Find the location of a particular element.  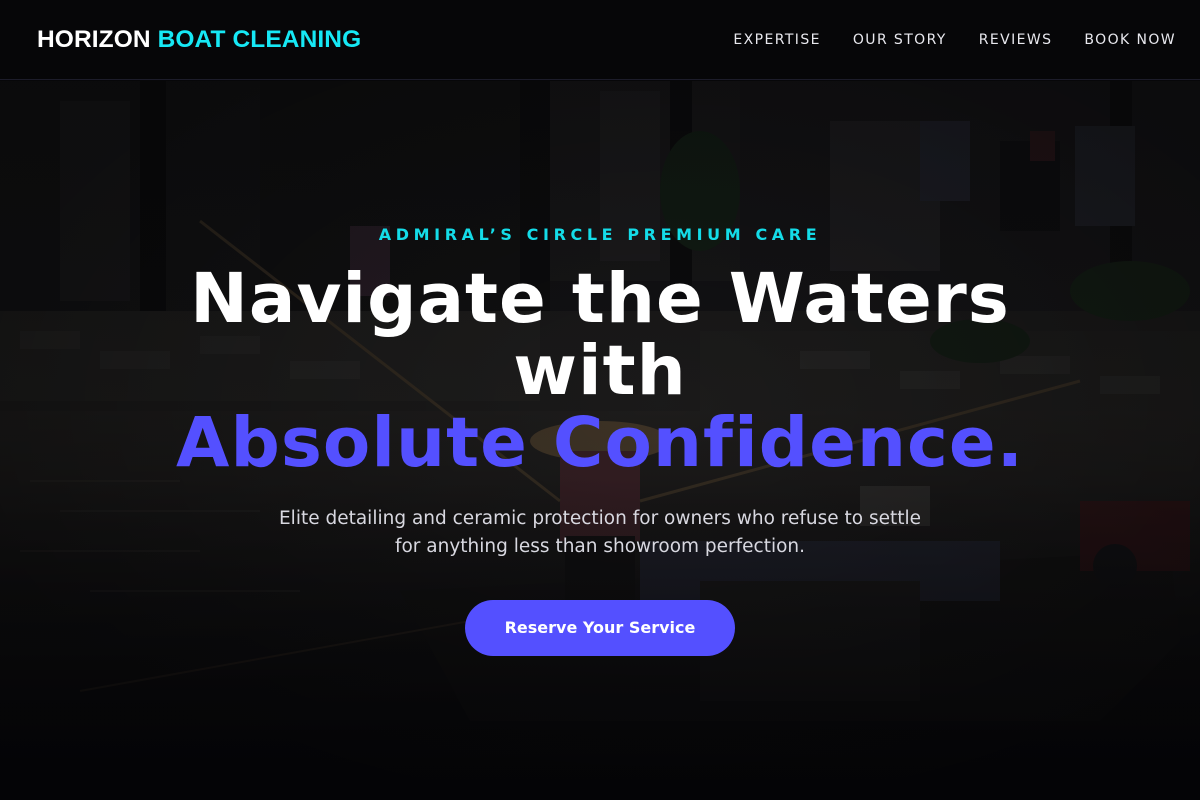

nav-link-our-story: OUR STORY is located at coordinates (900, 40).